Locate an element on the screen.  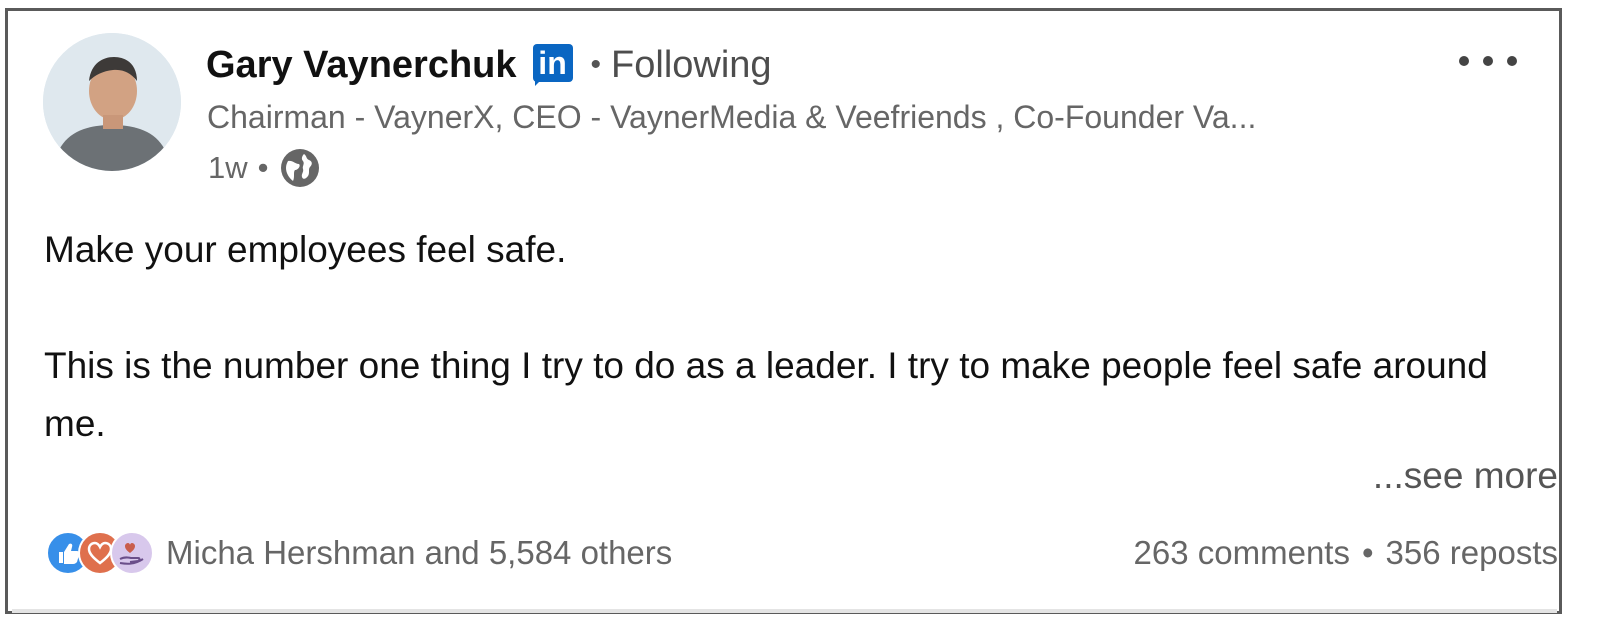
more-horizontal-icon is located at coordinates (1488, 61).